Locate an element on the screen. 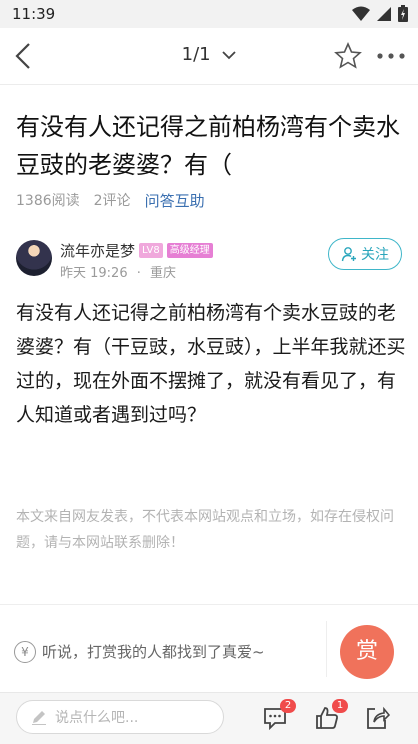  author-subinfo: 昨天 19:26 · 重庆 is located at coordinates (118, 271).